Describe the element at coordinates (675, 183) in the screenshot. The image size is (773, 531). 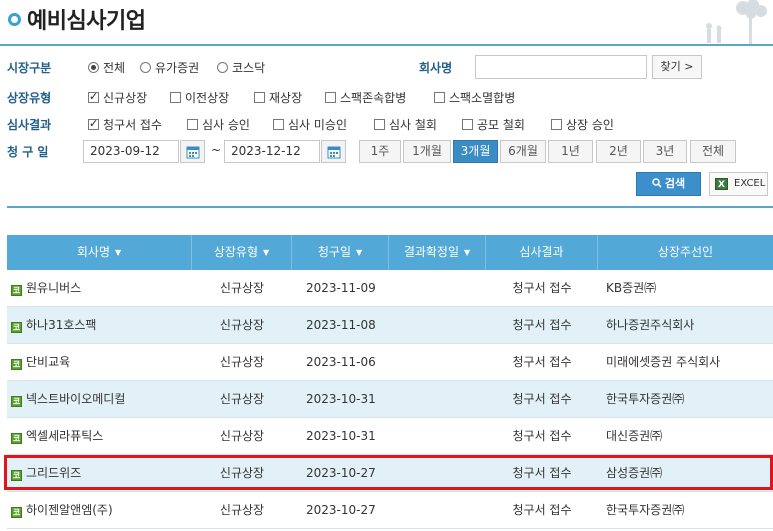
I see `search-button-label: 검색` at that location.